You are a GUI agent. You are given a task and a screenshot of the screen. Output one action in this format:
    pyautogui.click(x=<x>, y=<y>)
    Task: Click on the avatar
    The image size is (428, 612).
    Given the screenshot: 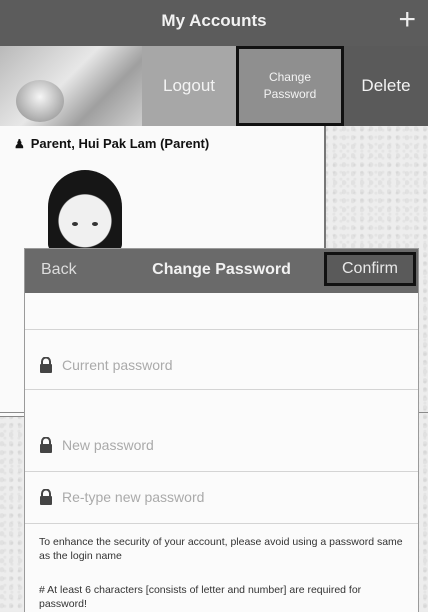 What is the action you would take?
    pyautogui.click(x=85, y=211)
    